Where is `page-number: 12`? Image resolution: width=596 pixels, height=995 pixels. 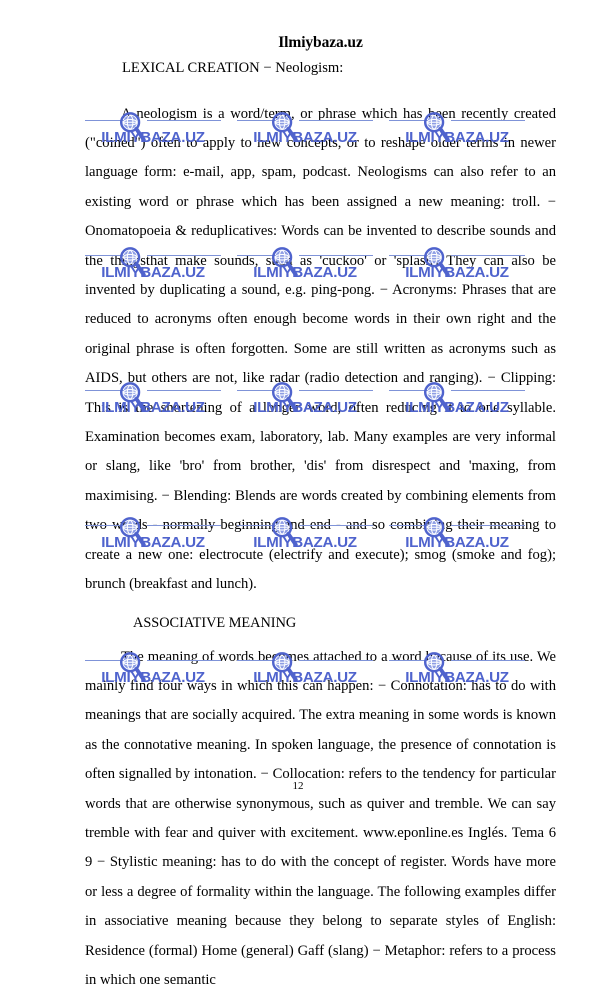
page-number: 12 is located at coordinates (298, 786).